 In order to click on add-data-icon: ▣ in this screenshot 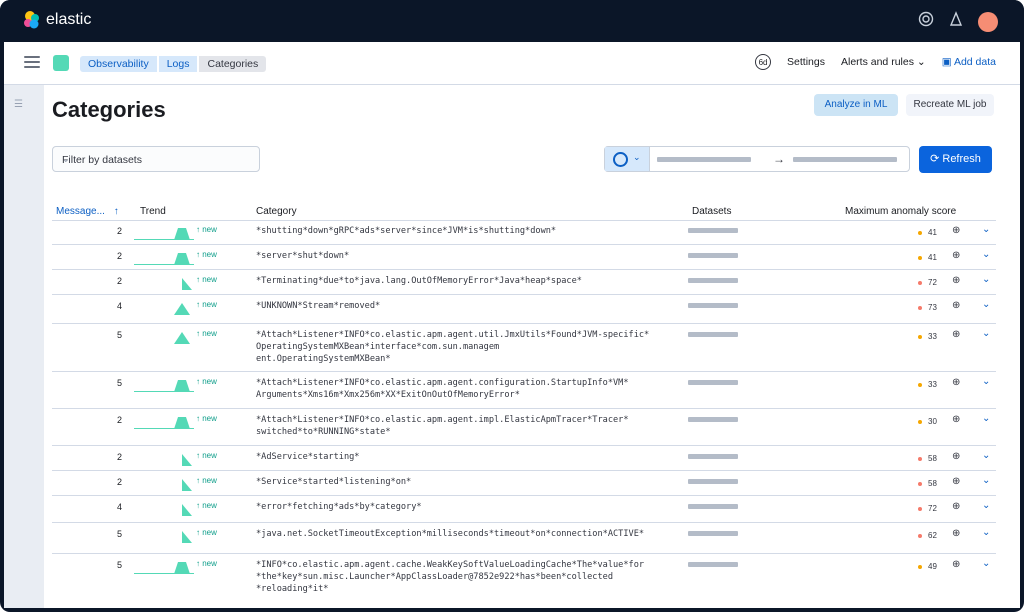, I will do `click(946, 62)`.